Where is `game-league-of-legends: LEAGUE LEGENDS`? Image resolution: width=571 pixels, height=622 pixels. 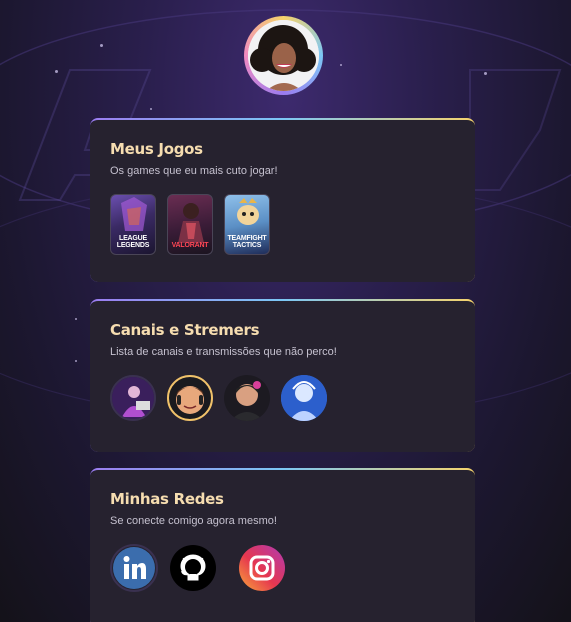
game-league-of-legends: LEAGUE LEGENDS is located at coordinates (133, 224).